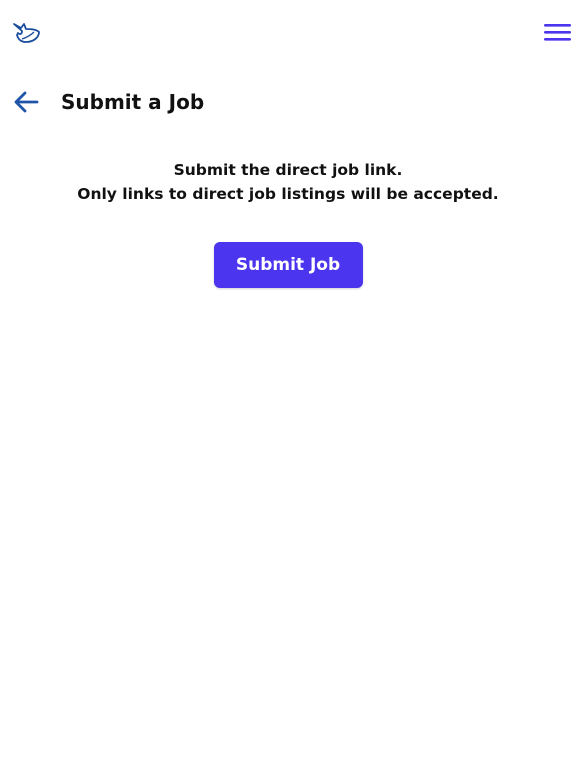 Image resolution: width=576 pixels, height=768 pixels. I want to click on submit-job-button: Submit Job, so click(288, 265).